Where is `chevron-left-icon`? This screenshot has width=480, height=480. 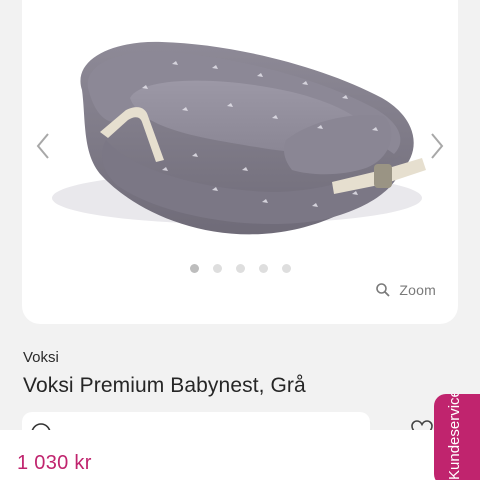 chevron-left-icon is located at coordinates (42, 146).